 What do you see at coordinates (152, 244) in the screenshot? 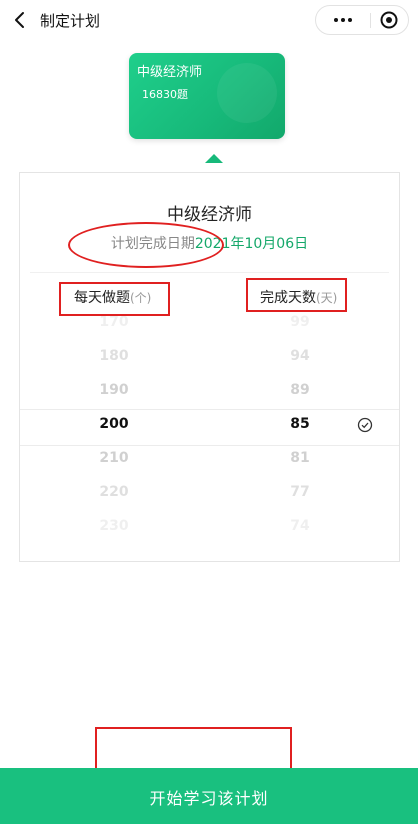
I see `finish-date-label: 计划完成日期` at bounding box center [152, 244].